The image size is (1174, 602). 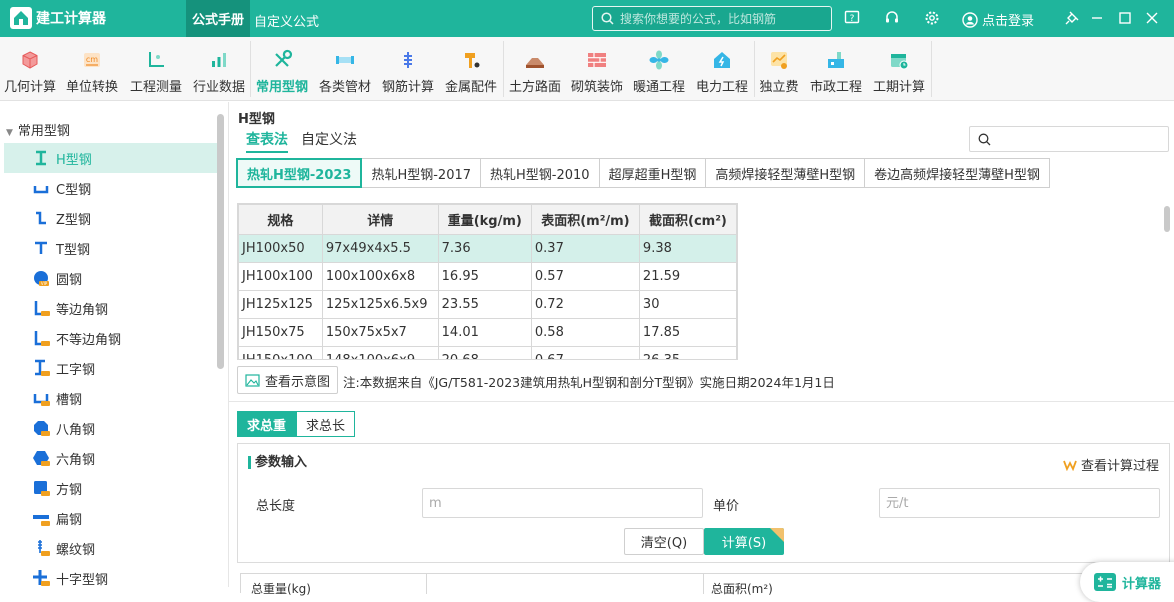 What do you see at coordinates (111, 398) in the screenshot?
I see `sidebar-item-channel: 槽钢` at bounding box center [111, 398].